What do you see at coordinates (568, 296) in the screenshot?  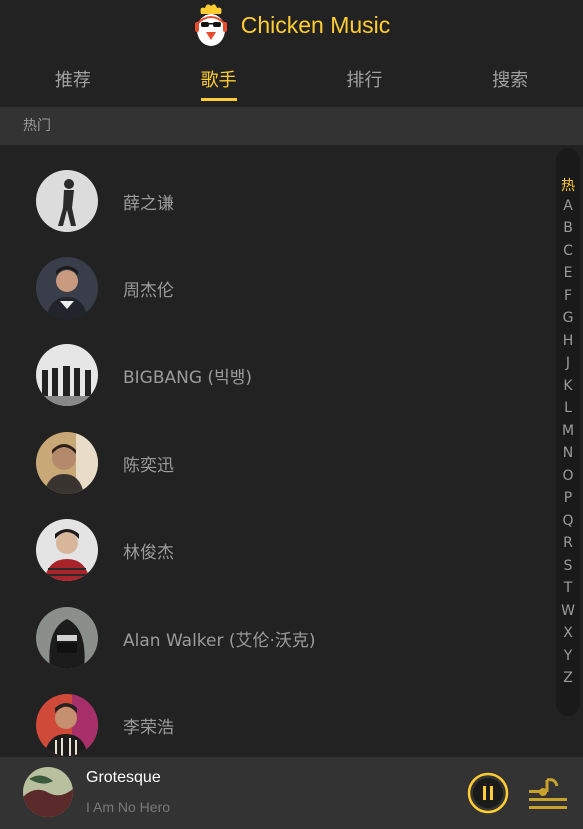 I see `shortcut-item: F` at bounding box center [568, 296].